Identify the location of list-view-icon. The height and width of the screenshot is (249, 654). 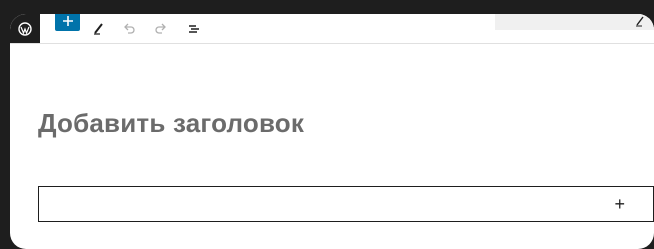
(194, 28).